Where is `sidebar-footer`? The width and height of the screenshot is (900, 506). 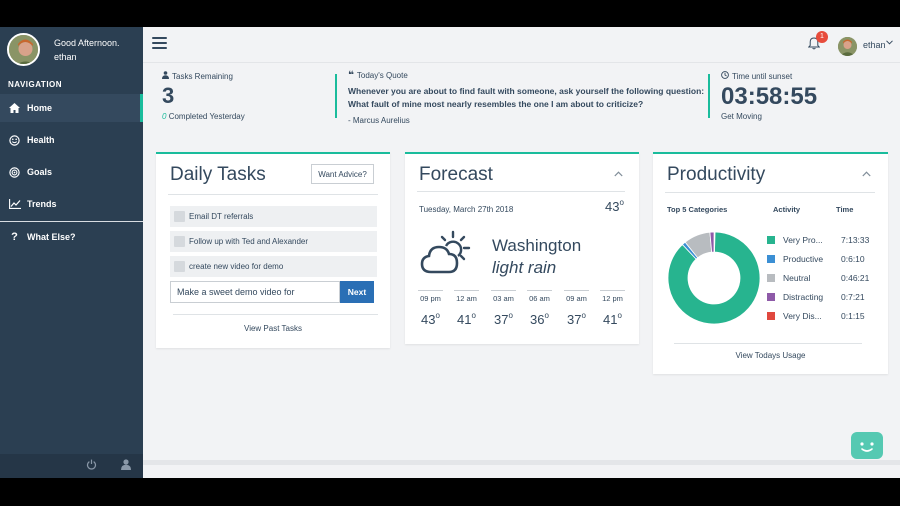
sidebar-footer is located at coordinates (71, 466).